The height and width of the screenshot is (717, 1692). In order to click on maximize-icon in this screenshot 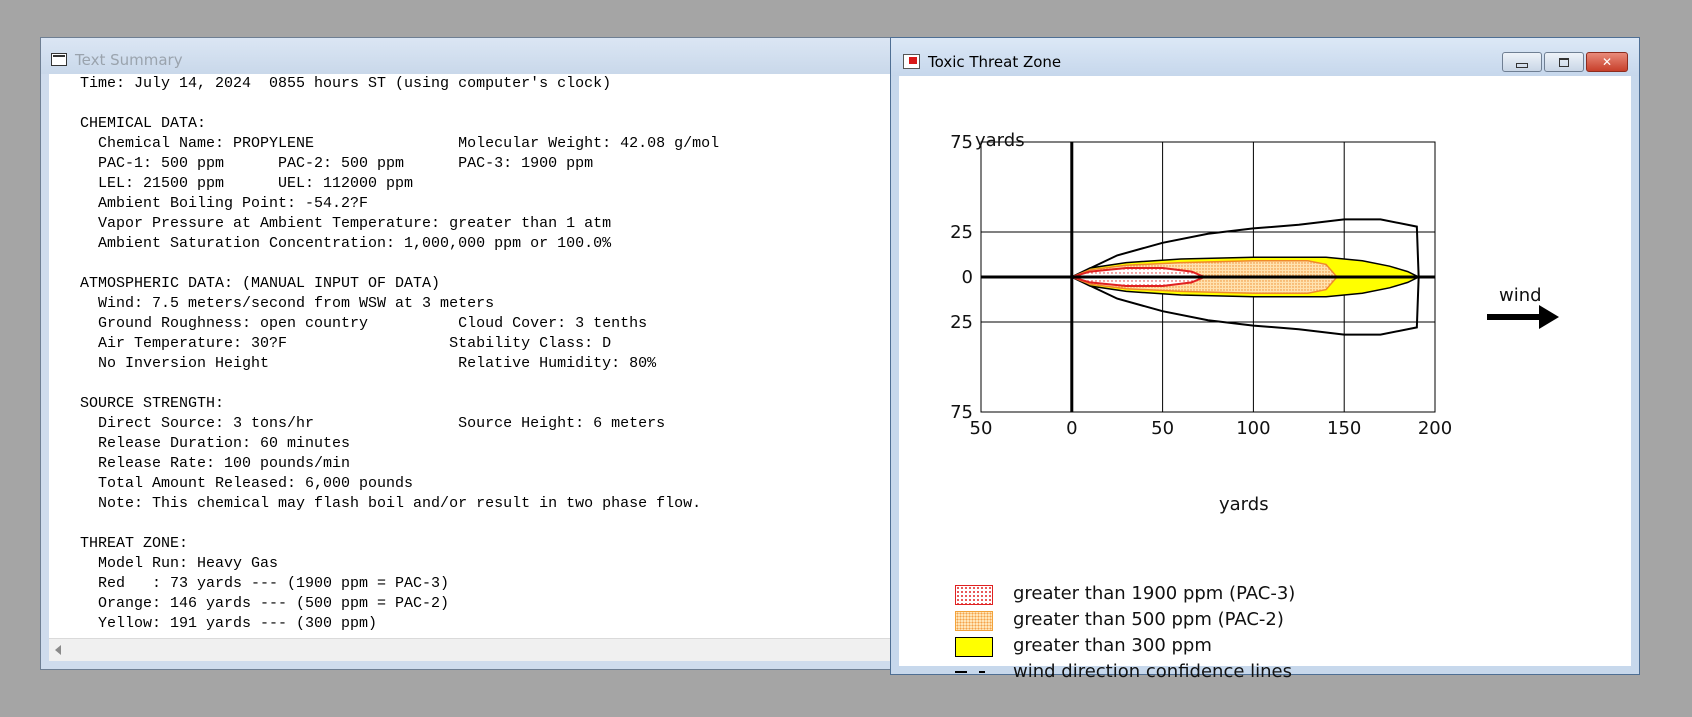, I will do `click(1564, 62)`.